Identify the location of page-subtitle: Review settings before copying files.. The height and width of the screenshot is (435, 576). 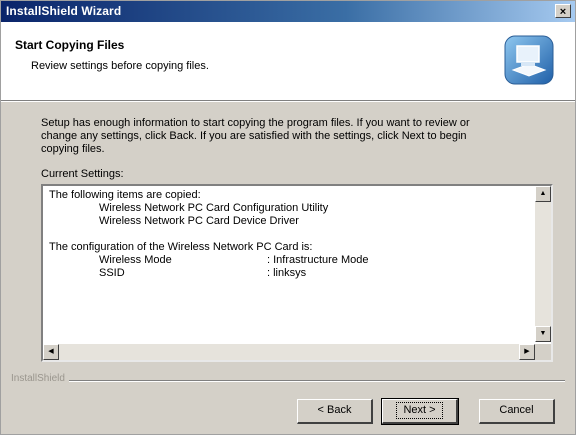
(120, 66).